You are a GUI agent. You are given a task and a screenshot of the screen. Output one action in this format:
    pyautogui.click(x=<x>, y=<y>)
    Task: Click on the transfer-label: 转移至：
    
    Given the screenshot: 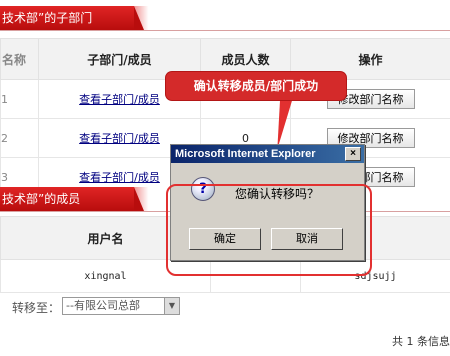 What is the action you would take?
    pyautogui.click(x=36, y=308)
    